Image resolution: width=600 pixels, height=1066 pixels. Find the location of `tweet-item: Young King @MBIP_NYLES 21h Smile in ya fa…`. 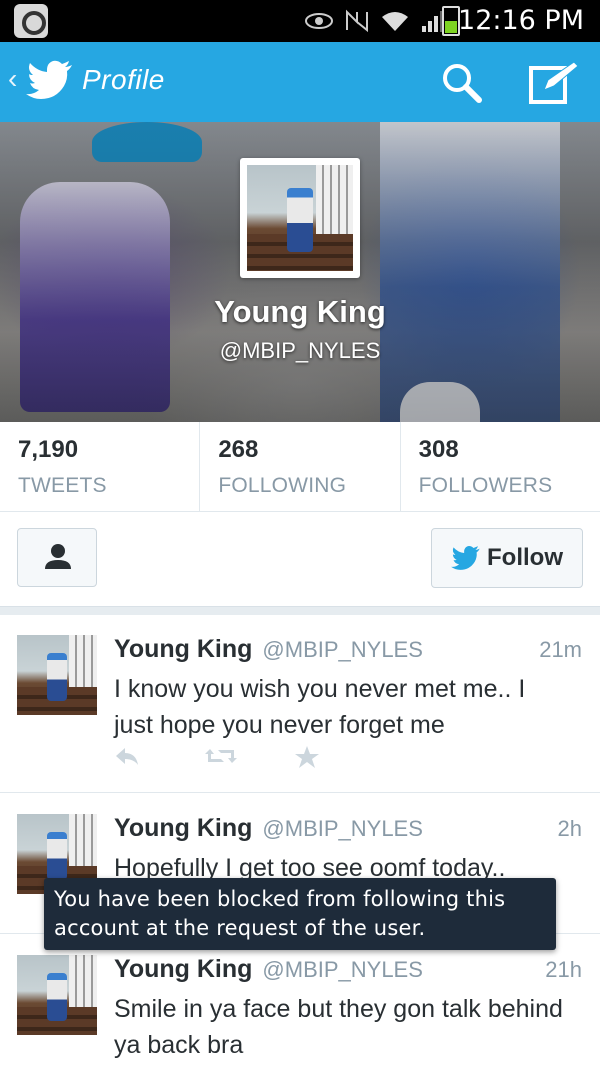

tweet-item: Young King @MBIP_NYLES 21h Smile in ya fa… is located at coordinates (300, 1000).